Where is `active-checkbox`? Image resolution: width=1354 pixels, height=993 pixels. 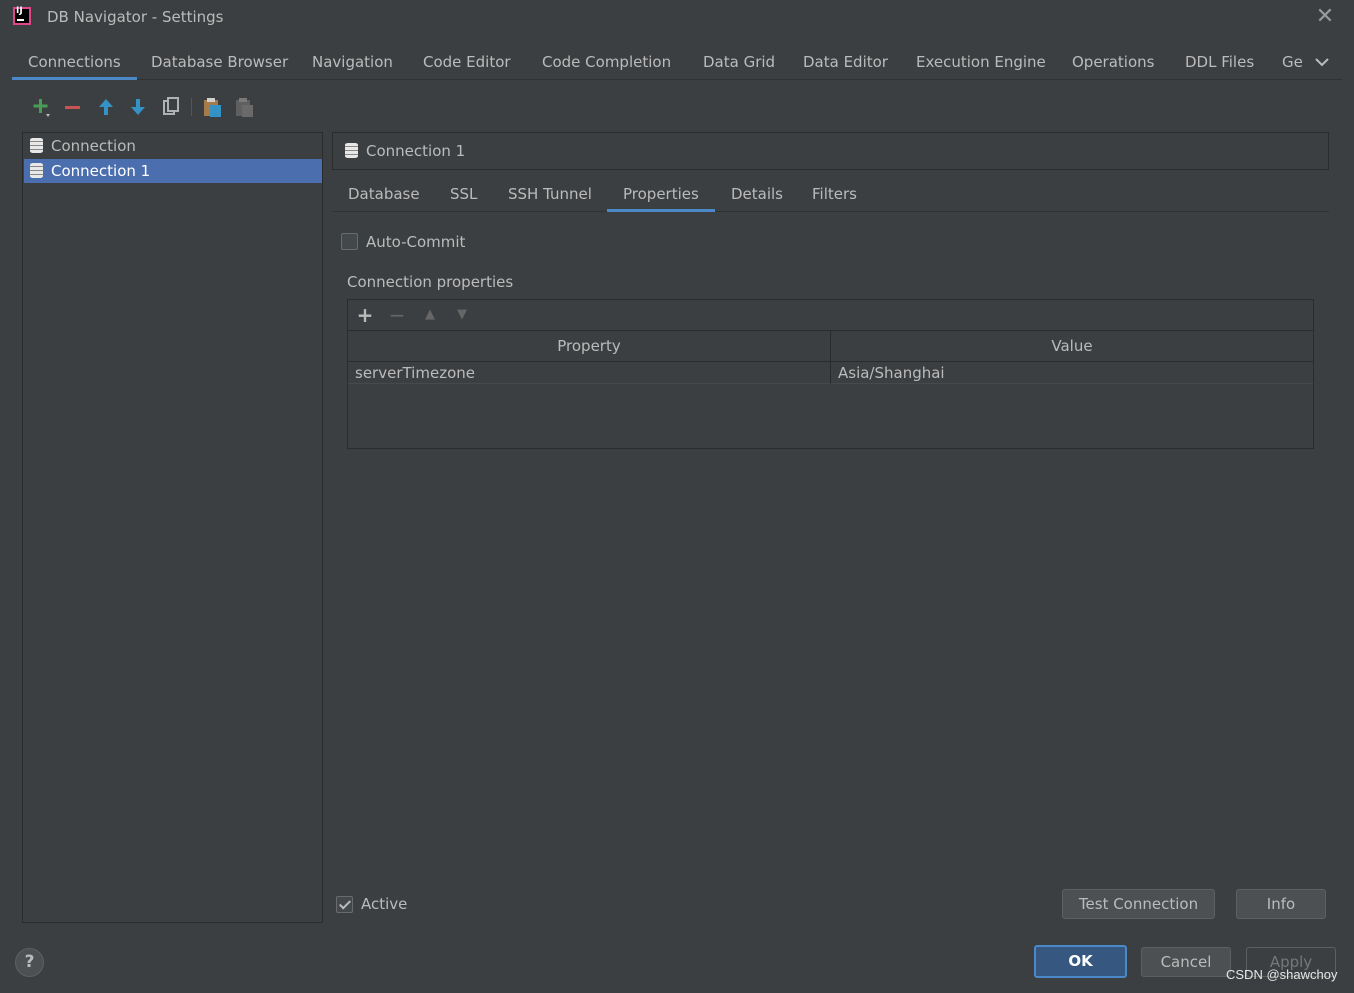 active-checkbox is located at coordinates (344, 904).